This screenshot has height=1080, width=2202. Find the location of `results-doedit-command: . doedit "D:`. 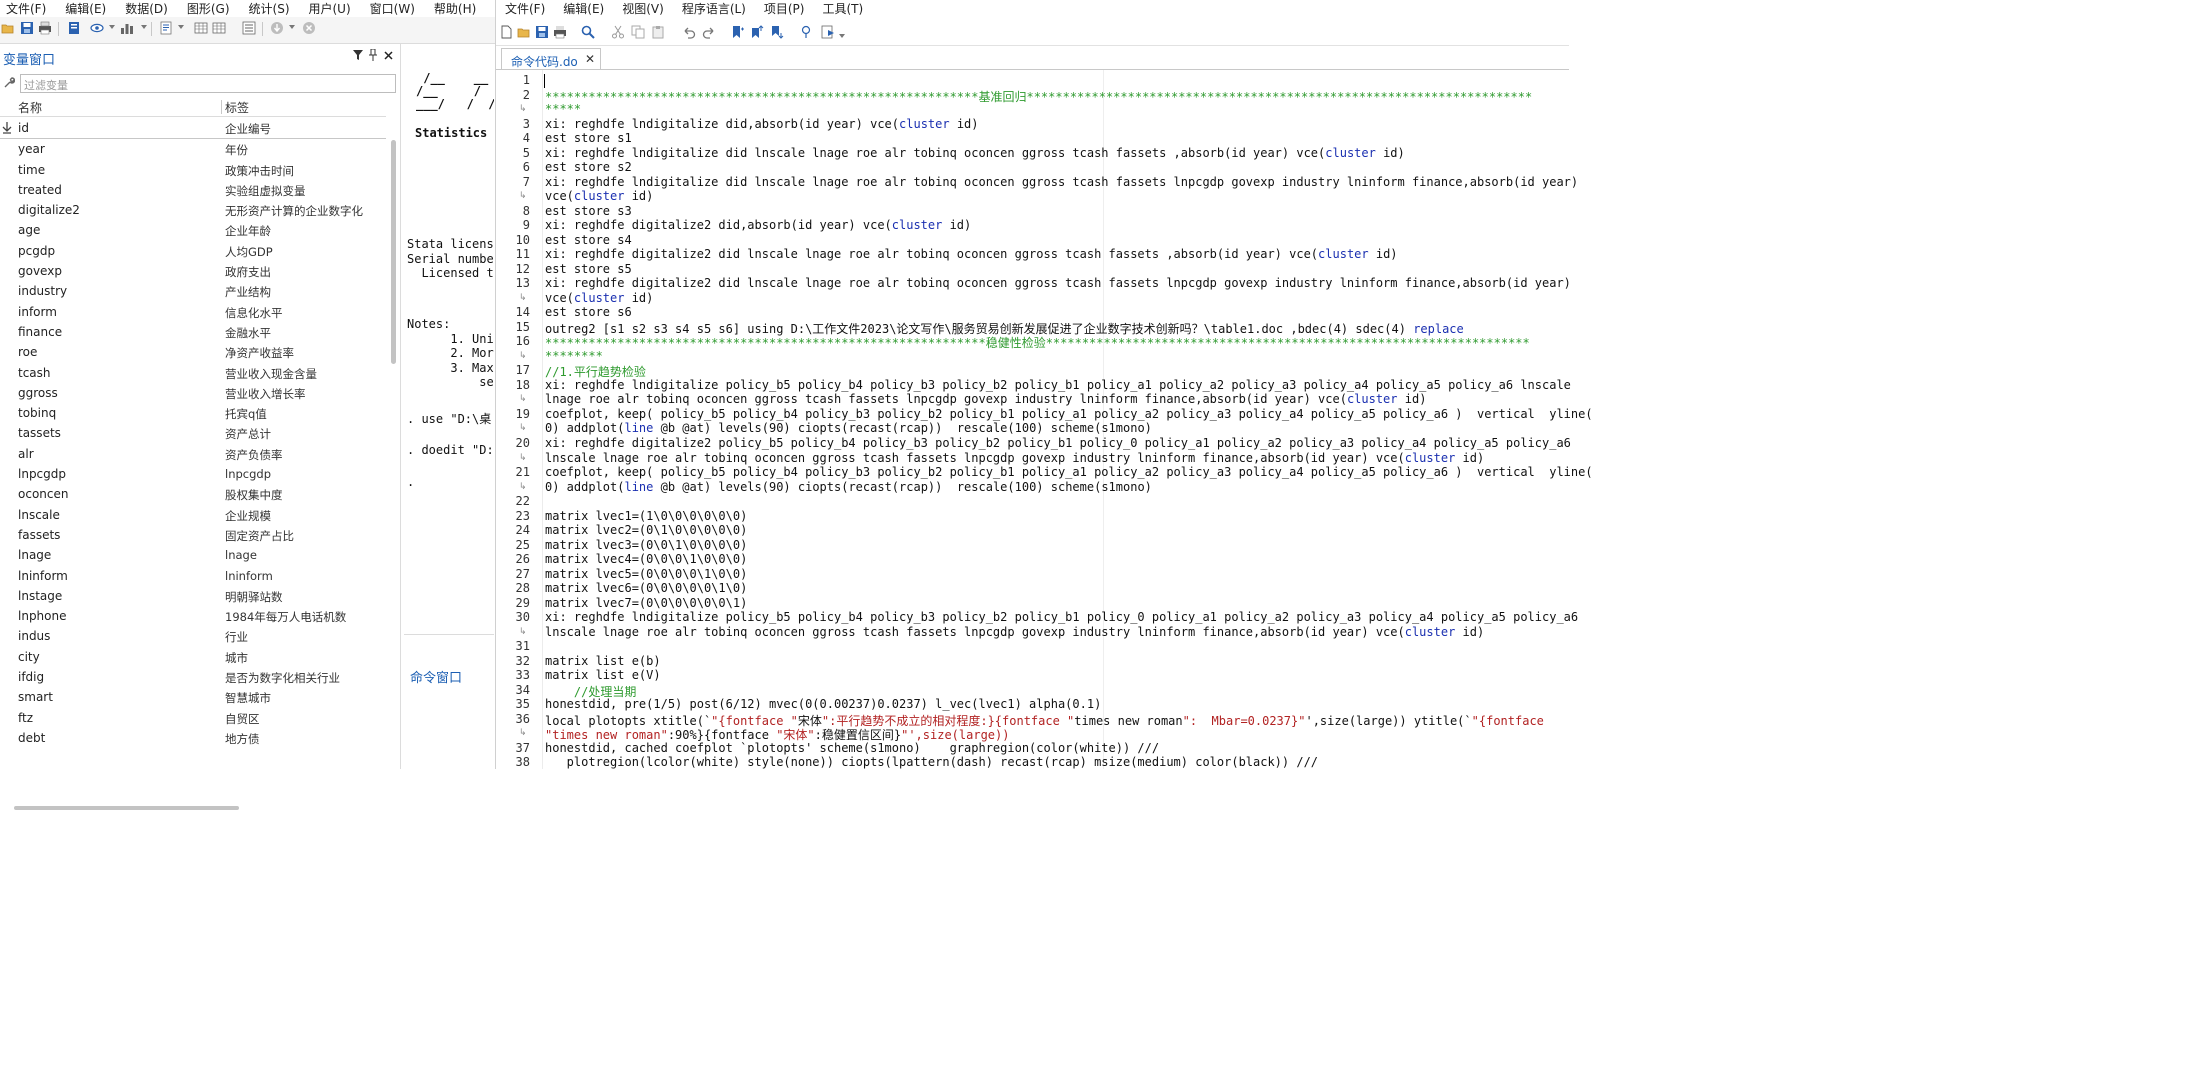

results-doedit-command: . doedit "D: is located at coordinates (450, 450).